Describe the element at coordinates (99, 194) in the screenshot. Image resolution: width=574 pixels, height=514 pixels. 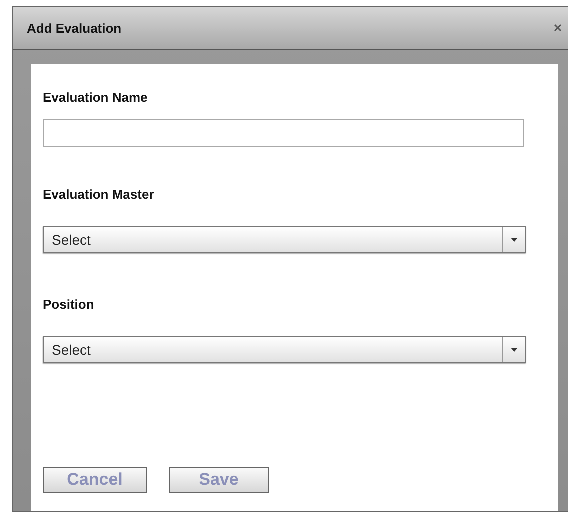
I see `field-label: Evaluation Master` at that location.